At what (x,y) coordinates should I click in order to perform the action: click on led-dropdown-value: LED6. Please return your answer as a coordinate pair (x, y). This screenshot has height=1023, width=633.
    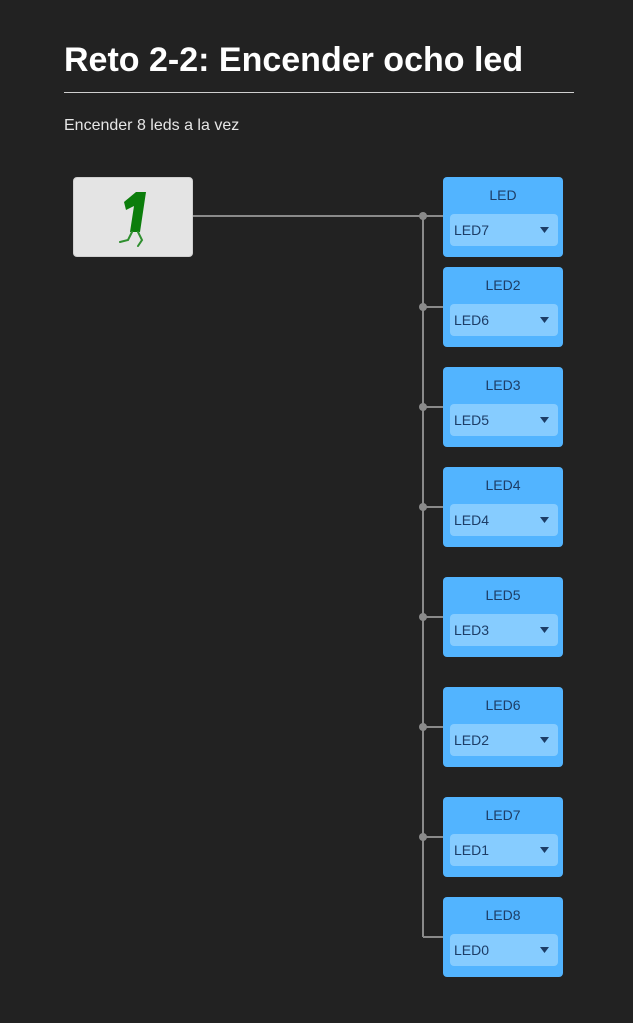
    Looking at the image, I should click on (472, 320).